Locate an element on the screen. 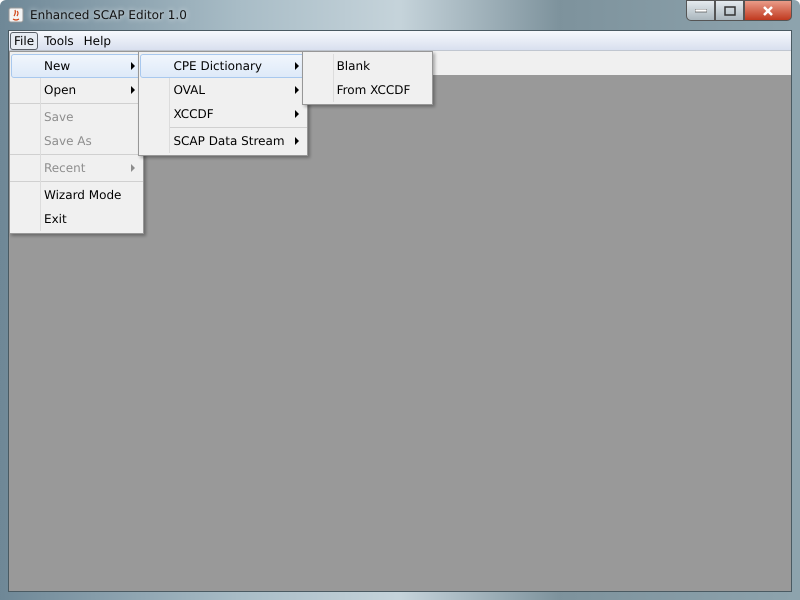 Image resolution: width=800 pixels, height=600 pixels. maximize-icon is located at coordinates (730, 11).